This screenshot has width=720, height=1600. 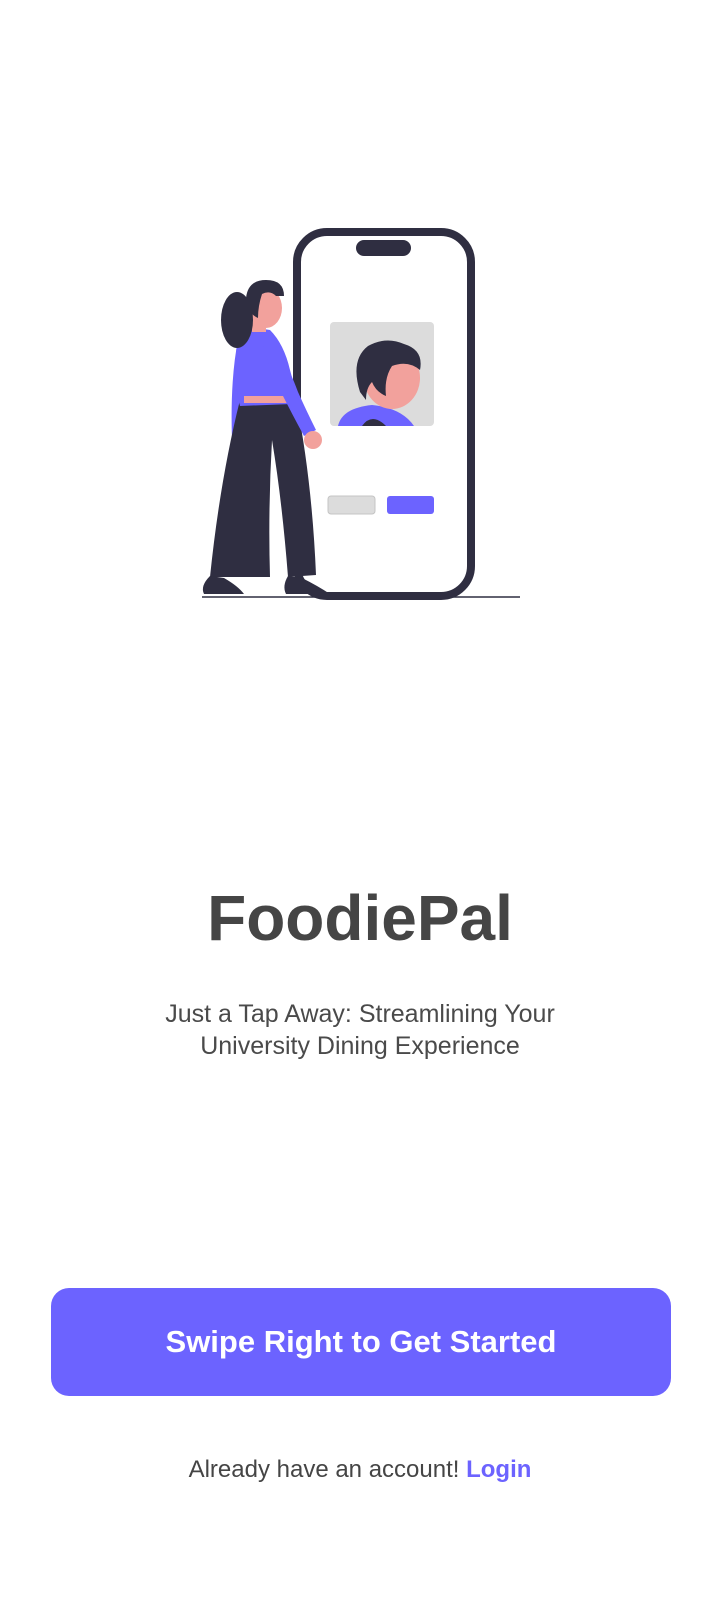 I want to click on app-title: FoodiePal, so click(x=360, y=918).